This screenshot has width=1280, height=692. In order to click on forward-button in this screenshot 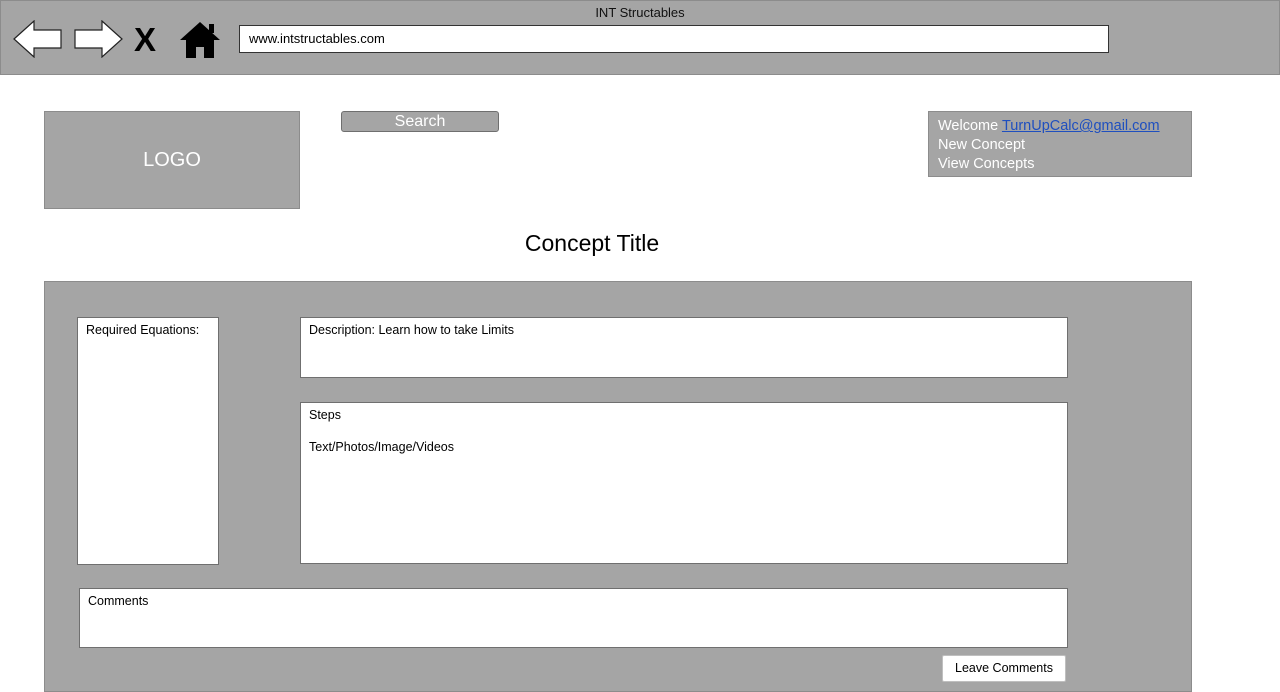, I will do `click(98, 39)`.